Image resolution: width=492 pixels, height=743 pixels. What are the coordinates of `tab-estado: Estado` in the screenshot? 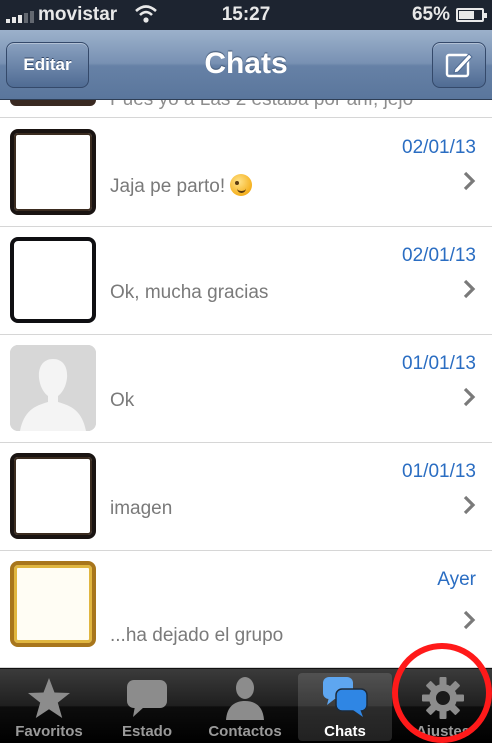 It's located at (147, 706).